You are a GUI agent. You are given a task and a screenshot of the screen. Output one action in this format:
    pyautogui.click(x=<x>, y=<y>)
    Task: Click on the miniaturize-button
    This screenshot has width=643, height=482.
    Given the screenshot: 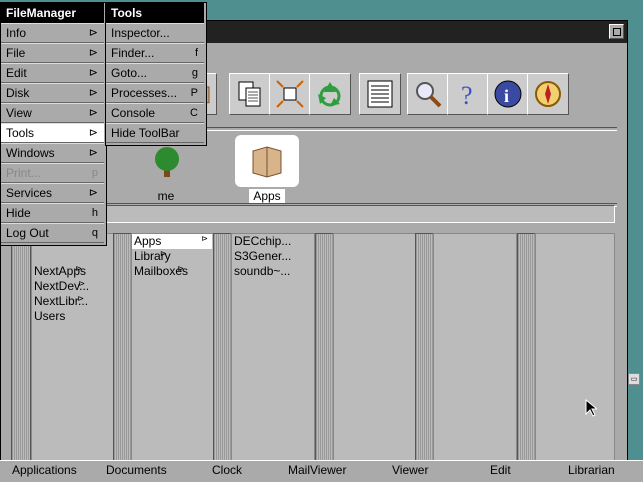 What is the action you would take?
    pyautogui.click(x=616, y=31)
    